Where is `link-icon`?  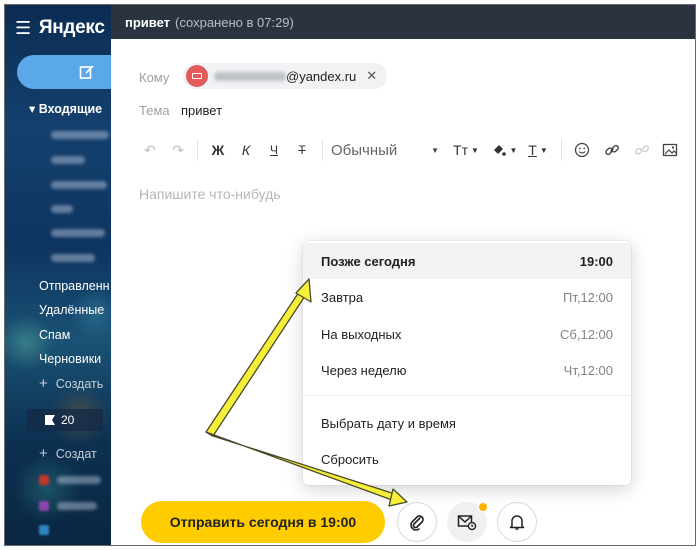 link-icon is located at coordinates (612, 150).